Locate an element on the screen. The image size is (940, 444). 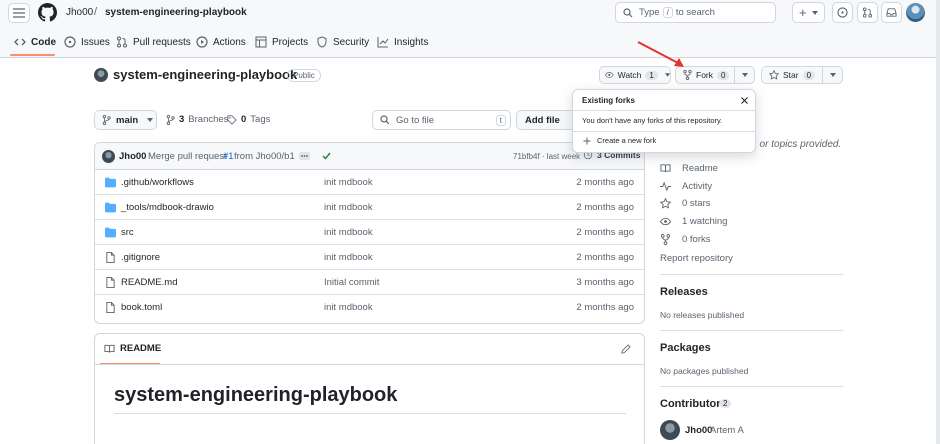
create-new-button: + is located at coordinates (808, 12).